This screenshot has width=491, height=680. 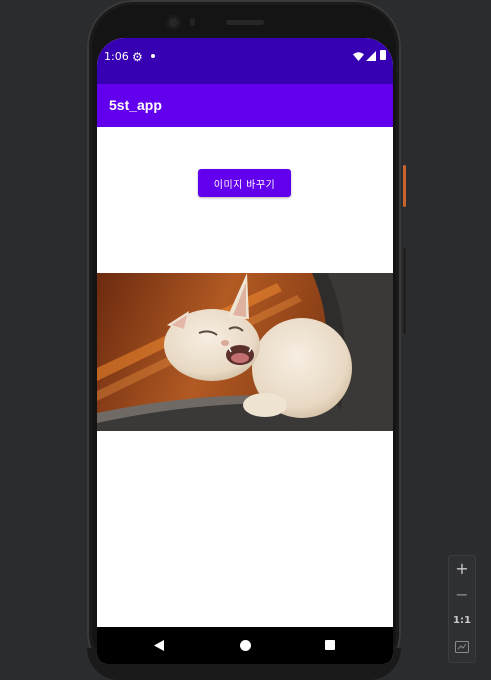 I want to click on app-bar: 5st_app, so click(x=245, y=105).